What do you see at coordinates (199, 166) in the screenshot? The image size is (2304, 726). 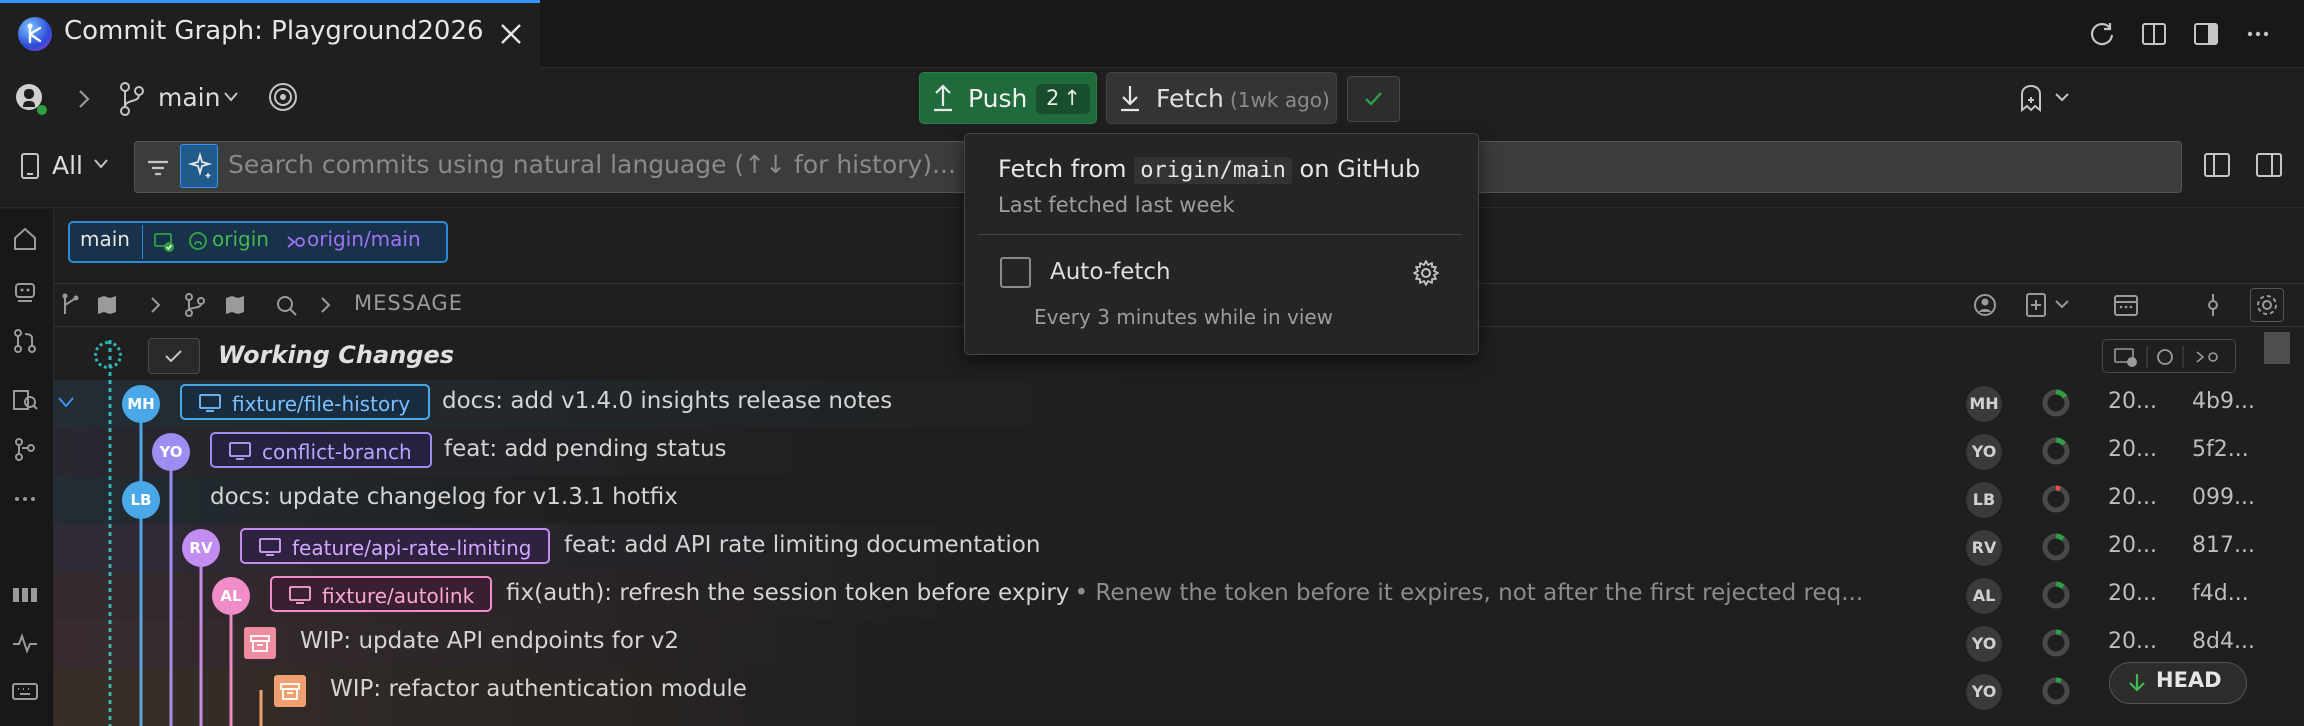 I see `ai-search-icon` at bounding box center [199, 166].